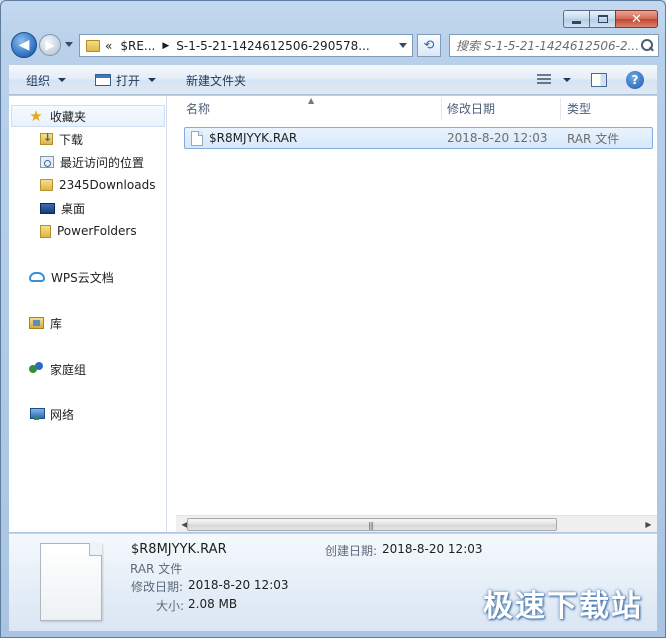  Describe the element at coordinates (579, 109) in the screenshot. I see `column-header-label: 类型` at that location.